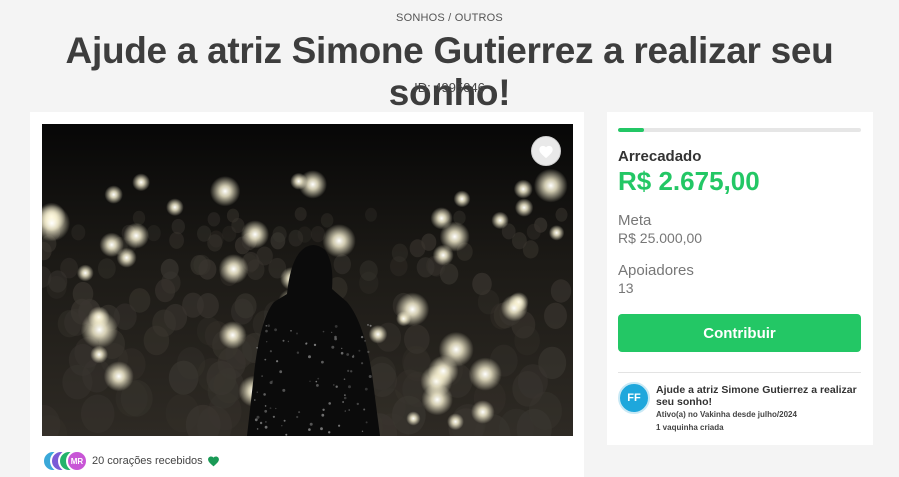 Image resolution: width=899 pixels, height=477 pixels. Describe the element at coordinates (626, 288) in the screenshot. I see `supporters-value: 13` at that location.